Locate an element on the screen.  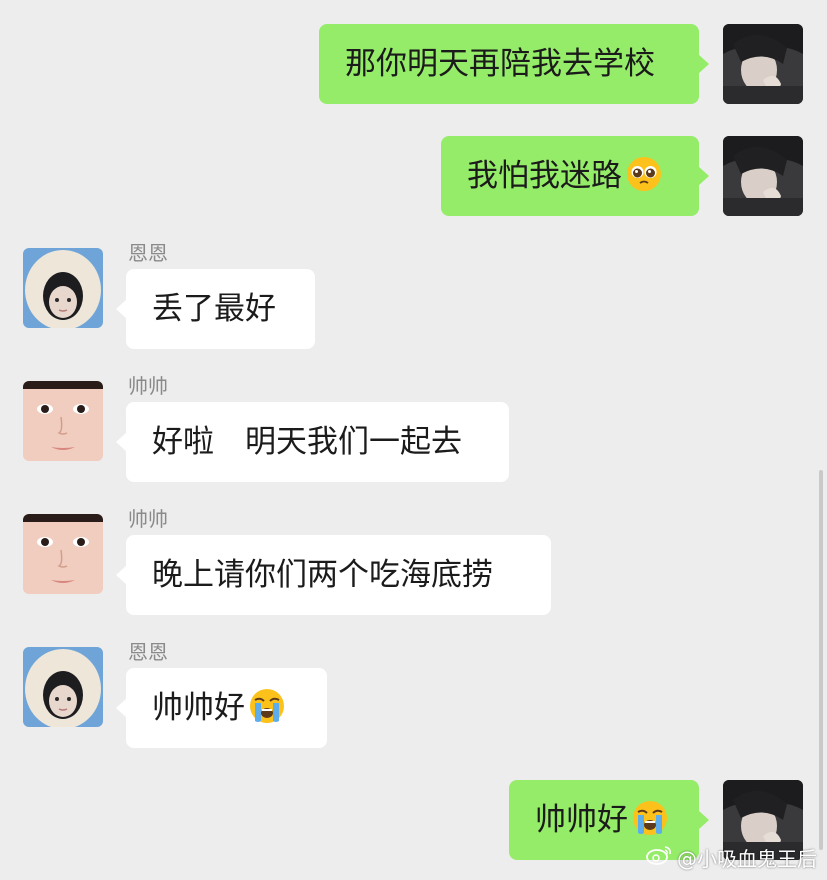
weibo-logo-icon is located at coordinates (659, 857).